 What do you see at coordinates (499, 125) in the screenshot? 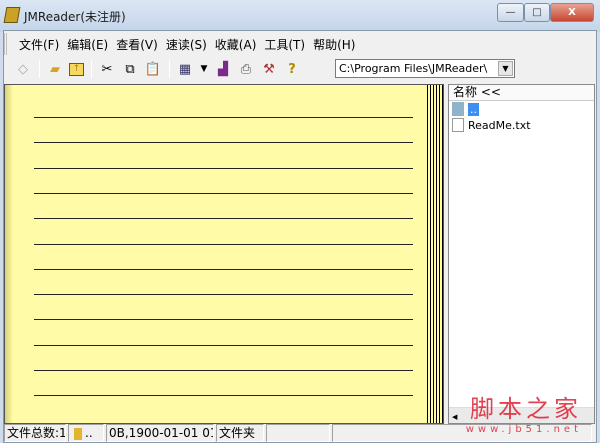
I see `item-name: ReadMe.txt` at bounding box center [499, 125].